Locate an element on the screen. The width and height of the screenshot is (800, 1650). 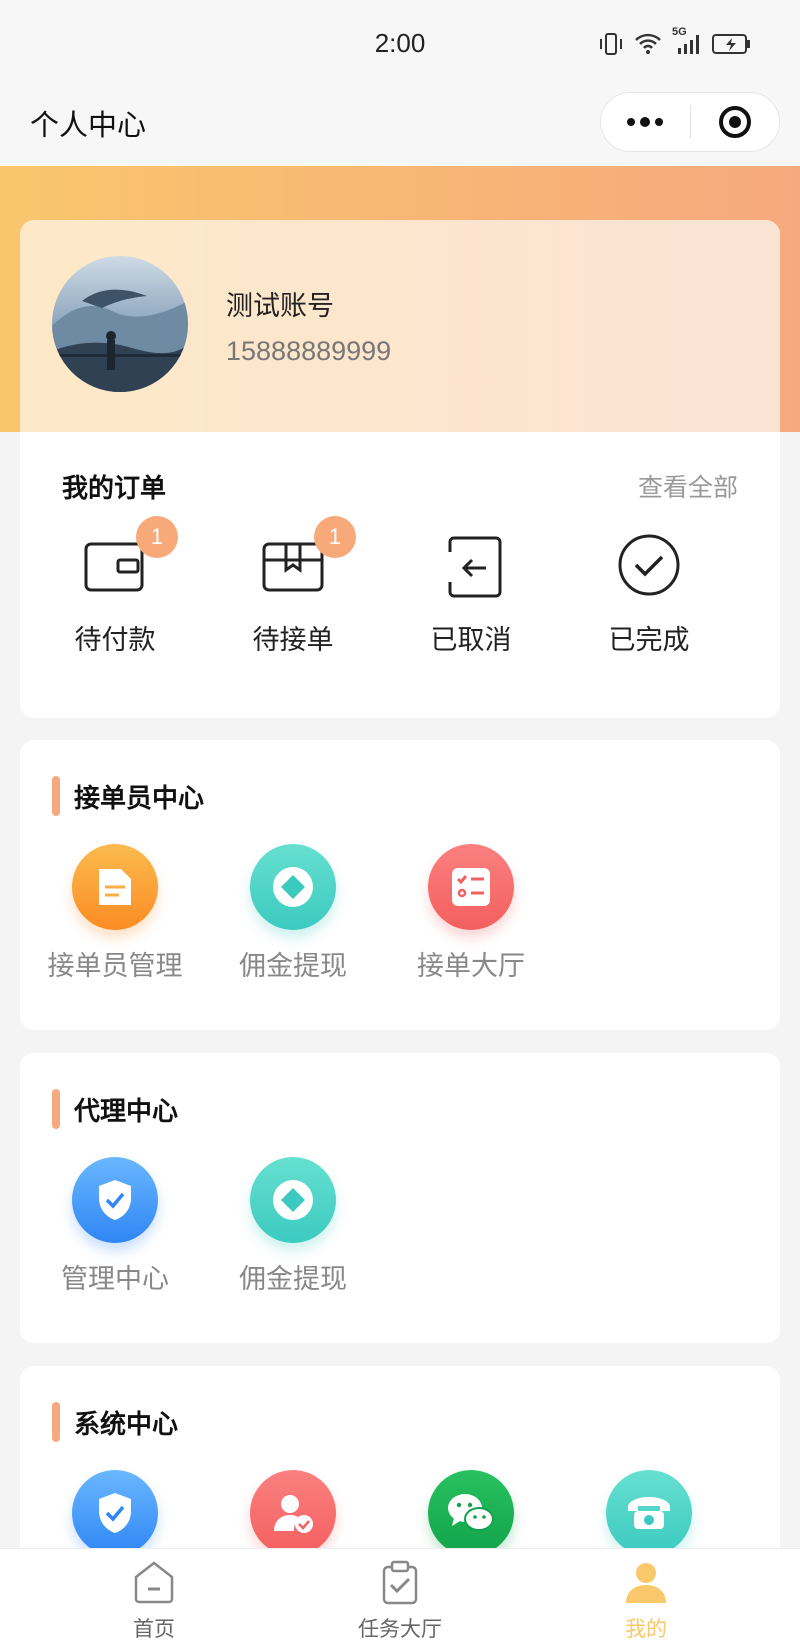
task-clipboard-icon is located at coordinates (400, 1582).